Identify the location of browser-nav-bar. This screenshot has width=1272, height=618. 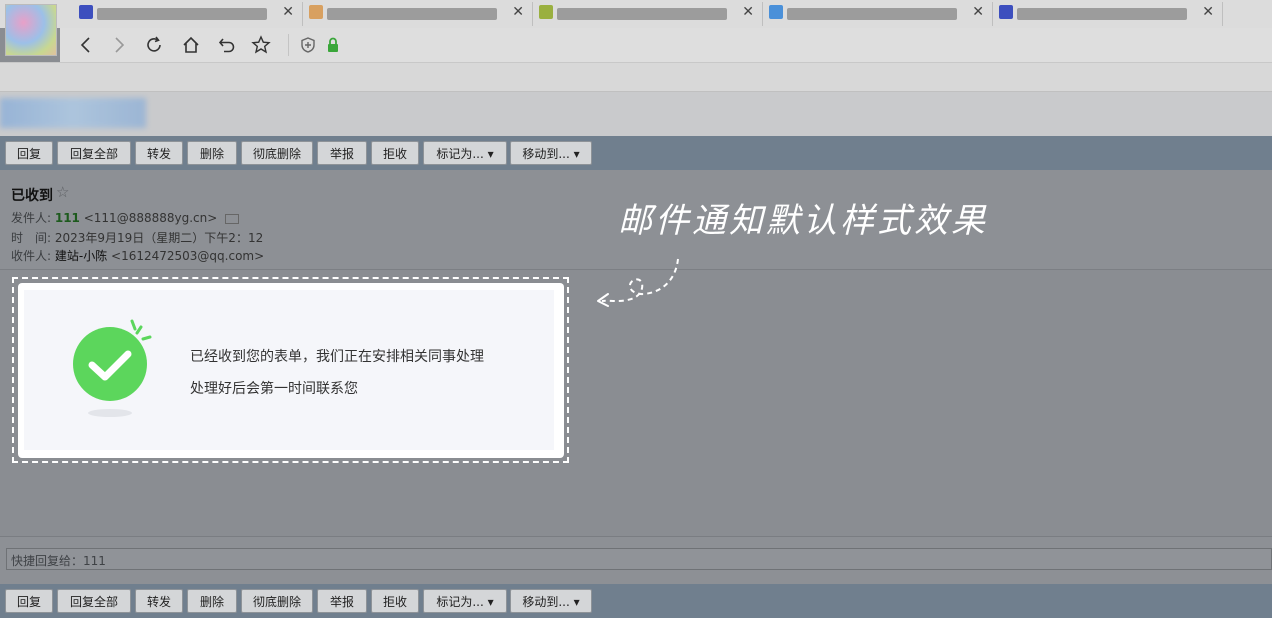
(666, 45).